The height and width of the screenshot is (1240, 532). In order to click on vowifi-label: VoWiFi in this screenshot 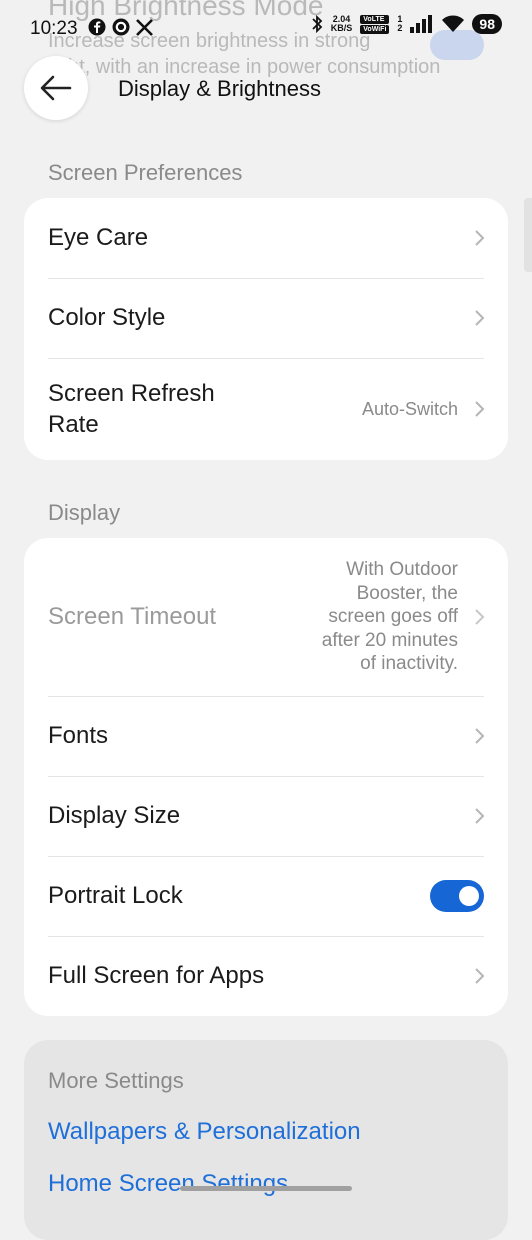, I will do `click(375, 29)`.